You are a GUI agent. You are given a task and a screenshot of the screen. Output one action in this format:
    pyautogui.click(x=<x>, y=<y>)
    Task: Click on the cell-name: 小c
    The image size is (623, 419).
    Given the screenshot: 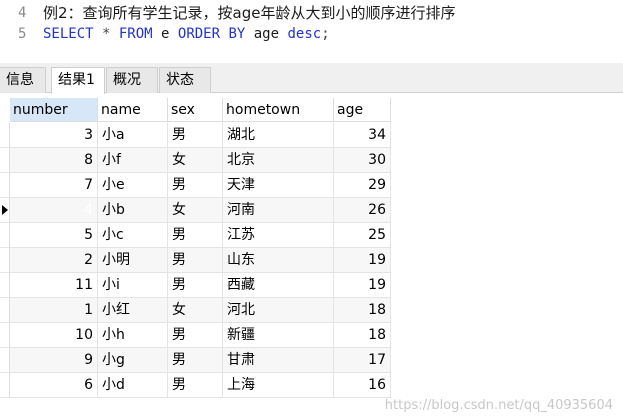 What is the action you would take?
    pyautogui.click(x=133, y=235)
    